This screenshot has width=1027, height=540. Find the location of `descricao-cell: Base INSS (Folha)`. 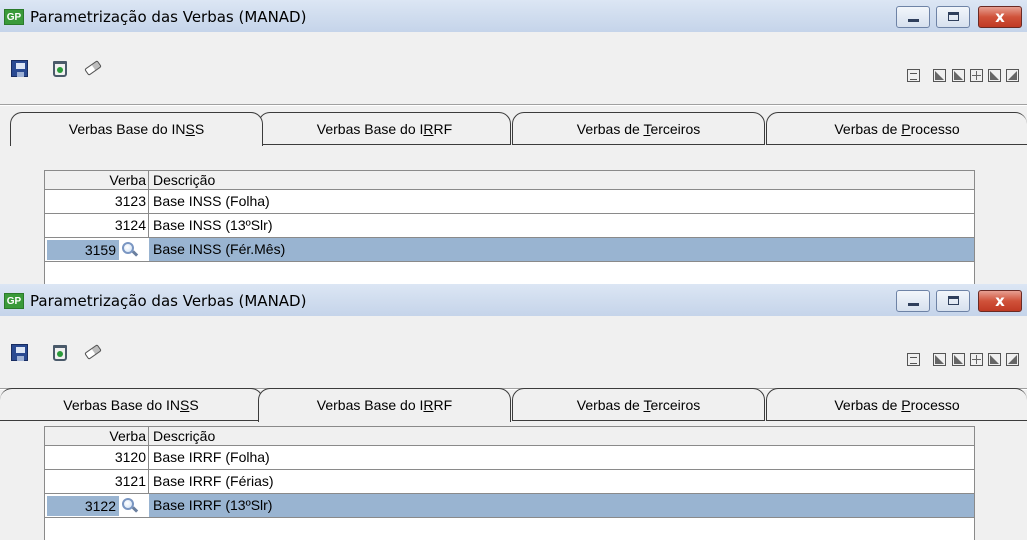

descricao-cell: Base INSS (Folha) is located at coordinates (211, 201).